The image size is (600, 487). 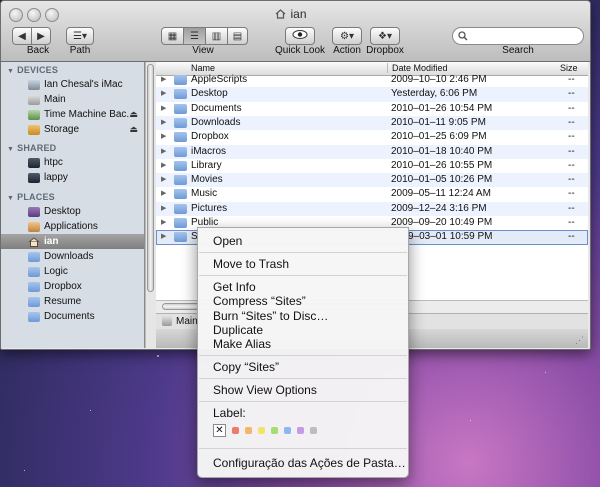 I want to click on label-yellow-swatch, so click(x=261, y=430).